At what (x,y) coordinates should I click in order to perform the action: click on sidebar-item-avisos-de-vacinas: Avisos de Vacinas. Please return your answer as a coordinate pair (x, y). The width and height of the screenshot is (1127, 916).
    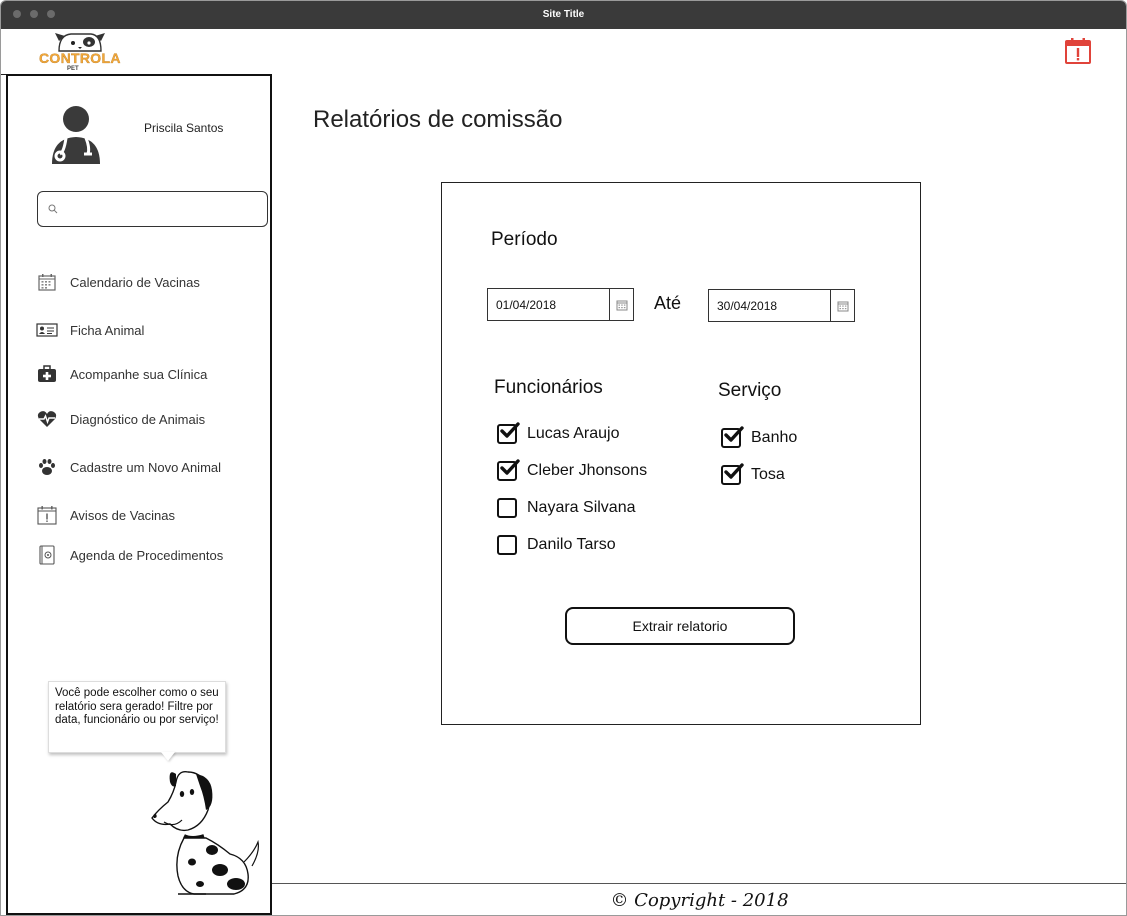
    Looking at the image, I should click on (105, 515).